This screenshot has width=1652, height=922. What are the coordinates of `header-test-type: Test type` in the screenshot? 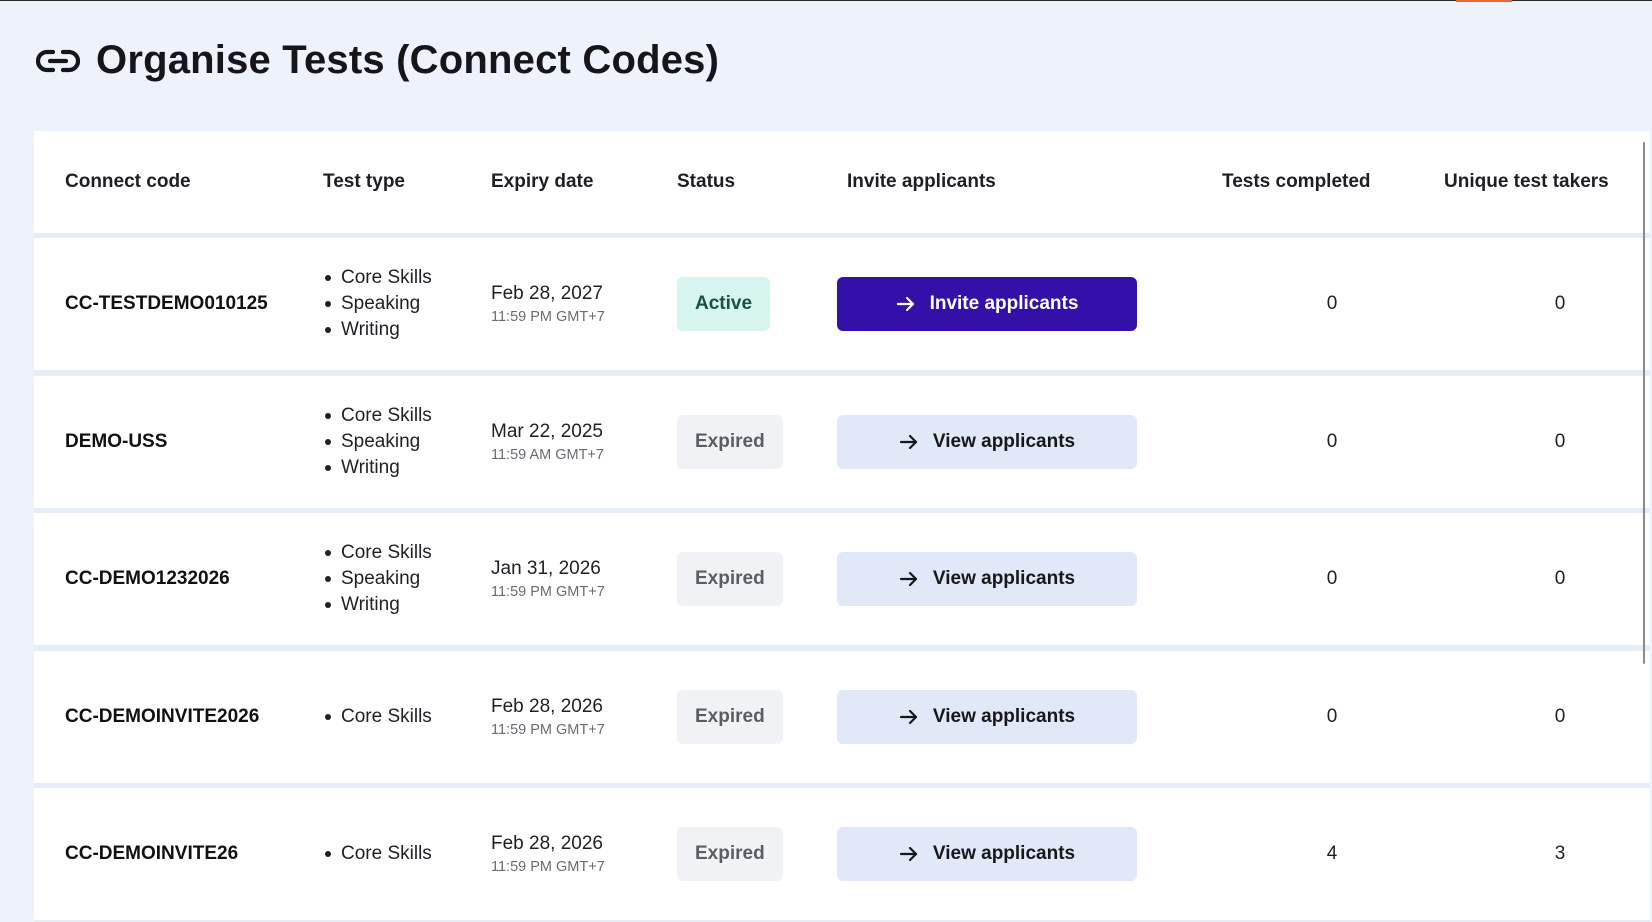 It's located at (364, 181).